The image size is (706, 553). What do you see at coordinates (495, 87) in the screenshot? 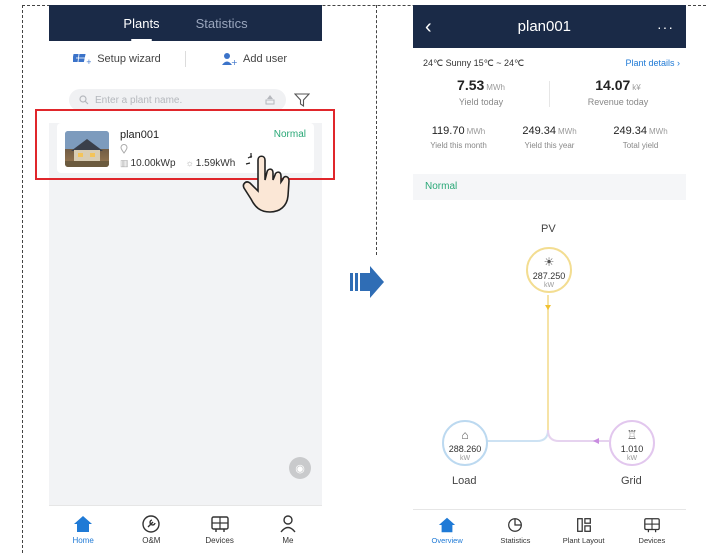
I see `kpi-unit: MWh` at bounding box center [495, 87].